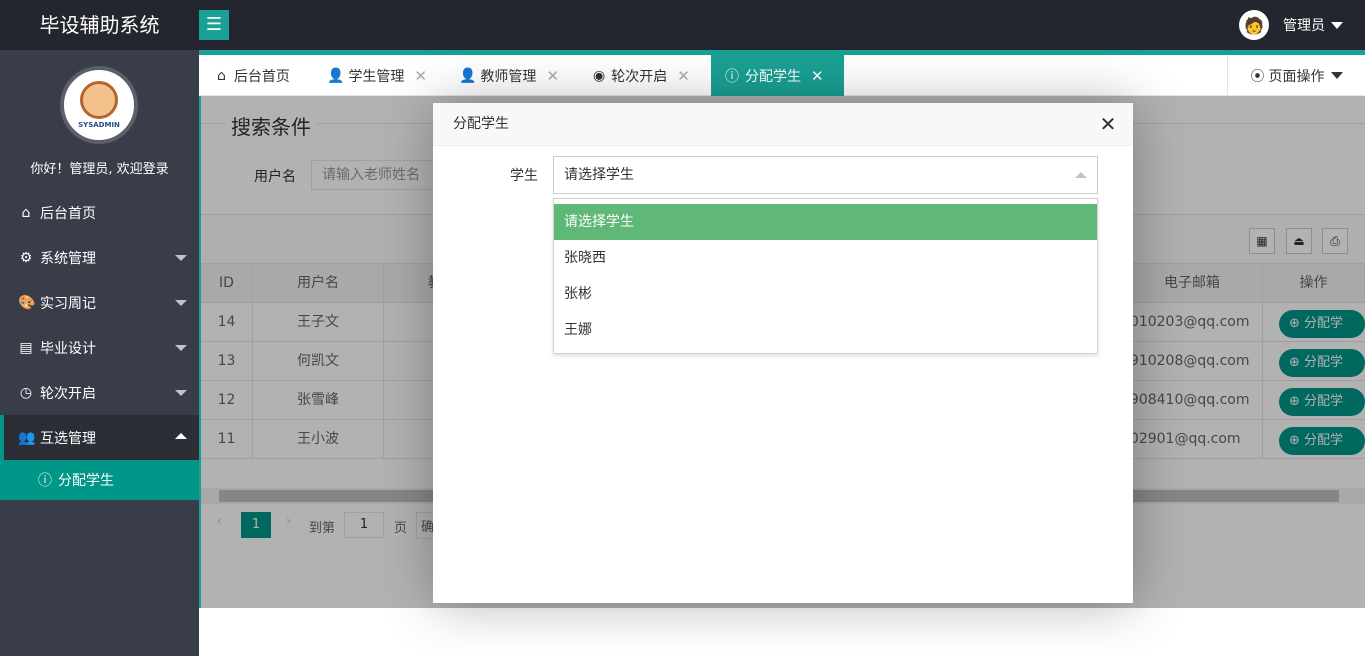  What do you see at coordinates (825, 222) in the screenshot?
I see `dropdown-option: 请选择学生` at bounding box center [825, 222].